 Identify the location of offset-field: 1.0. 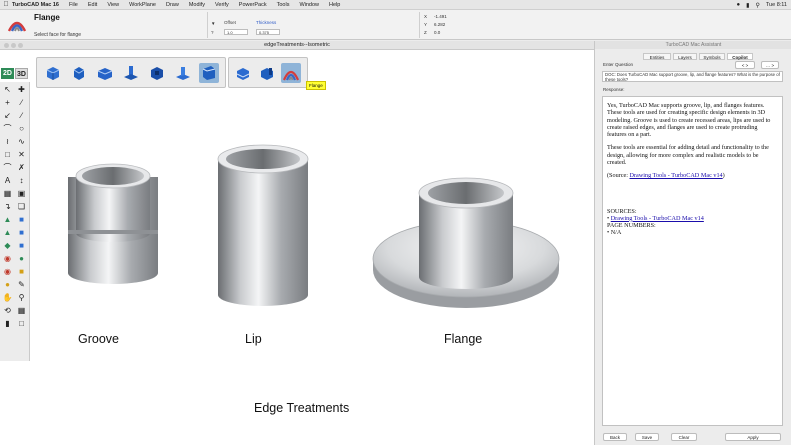
(236, 32).